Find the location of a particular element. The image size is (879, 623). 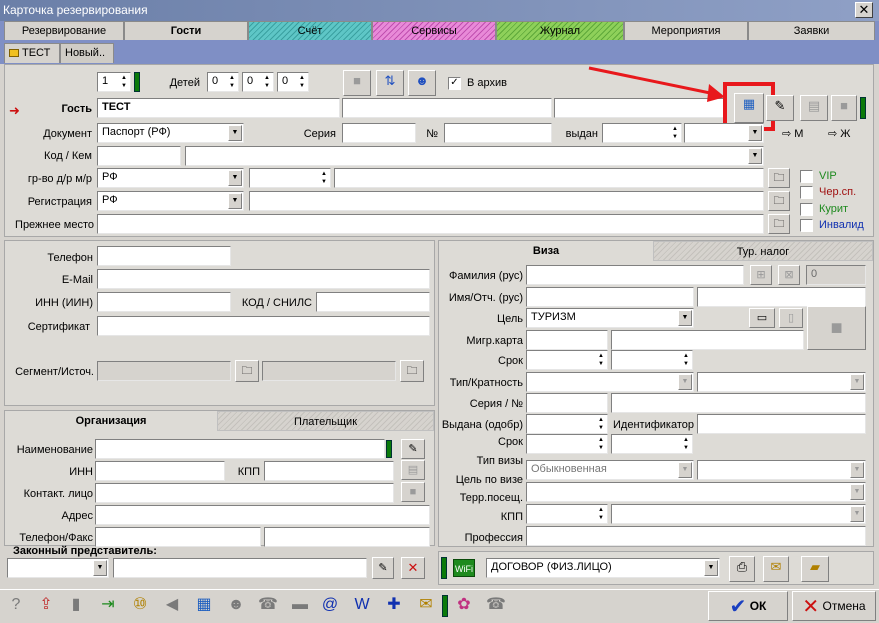

visa-term-from-input: ▲ ▼ is located at coordinates (567, 360).